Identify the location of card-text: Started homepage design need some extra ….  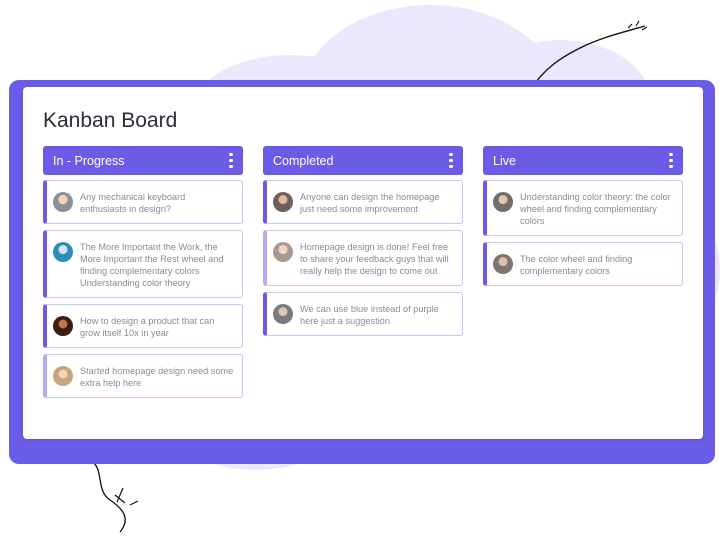
(157, 377).